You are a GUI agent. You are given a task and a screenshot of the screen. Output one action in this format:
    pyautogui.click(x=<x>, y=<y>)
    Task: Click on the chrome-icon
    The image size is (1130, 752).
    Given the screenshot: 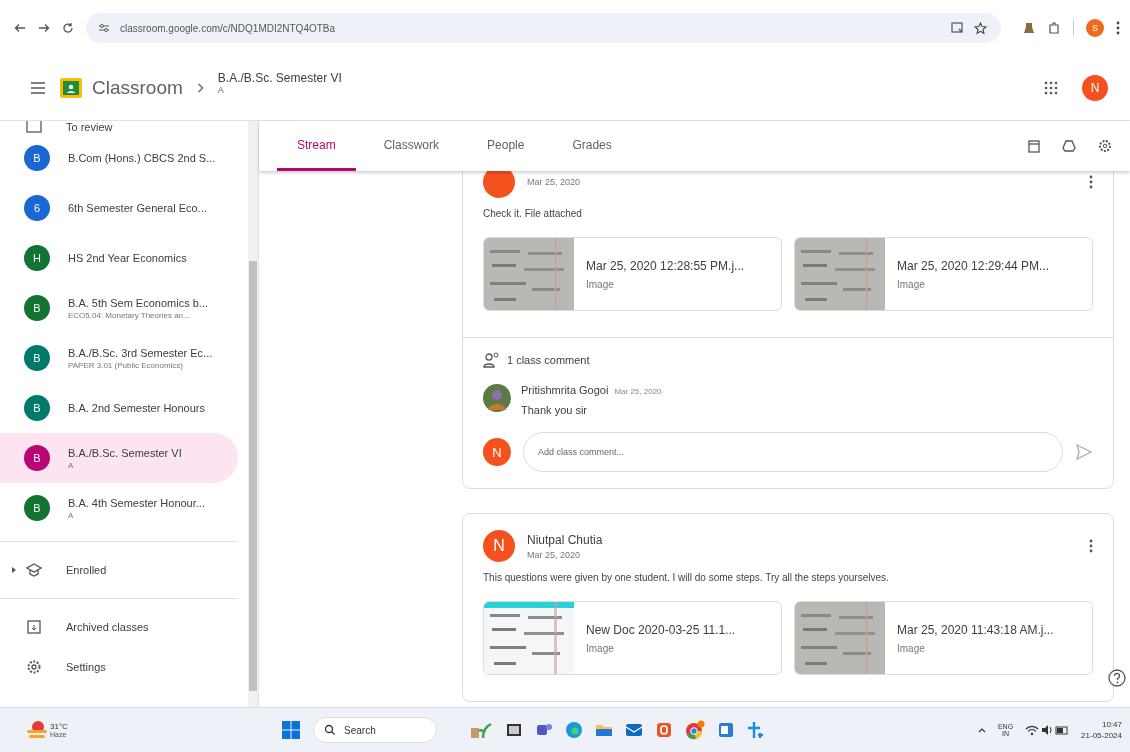 What is the action you would take?
    pyautogui.click(x=694, y=730)
    